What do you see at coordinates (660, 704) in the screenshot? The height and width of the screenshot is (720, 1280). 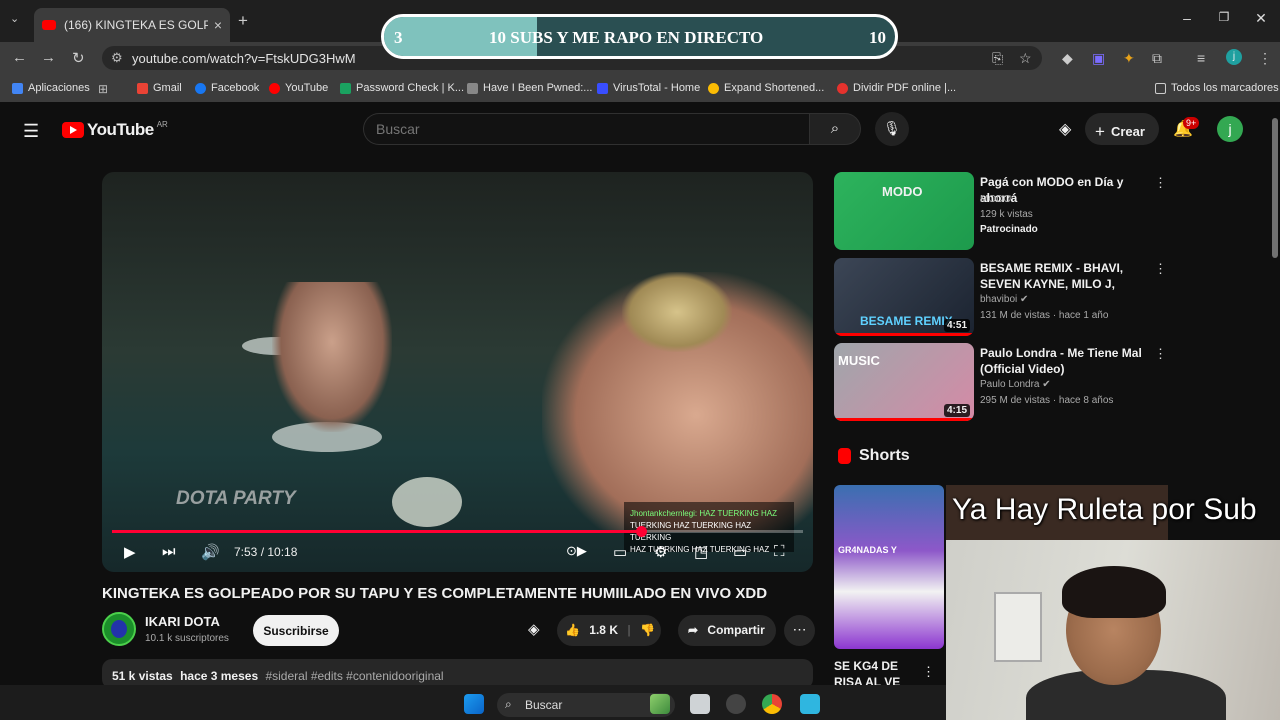 I see `widgets-icon` at bounding box center [660, 704].